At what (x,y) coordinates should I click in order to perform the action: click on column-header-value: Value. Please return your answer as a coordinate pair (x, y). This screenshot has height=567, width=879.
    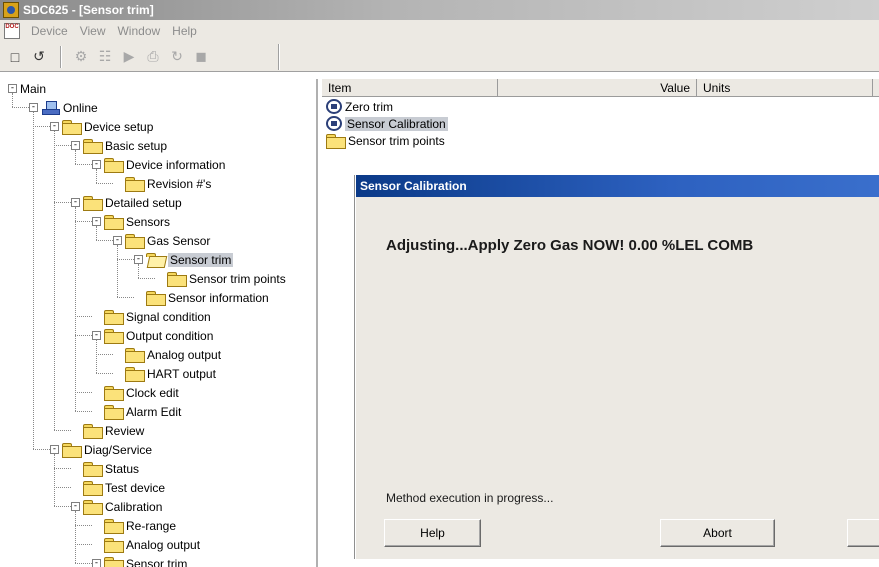
    Looking at the image, I should click on (597, 88).